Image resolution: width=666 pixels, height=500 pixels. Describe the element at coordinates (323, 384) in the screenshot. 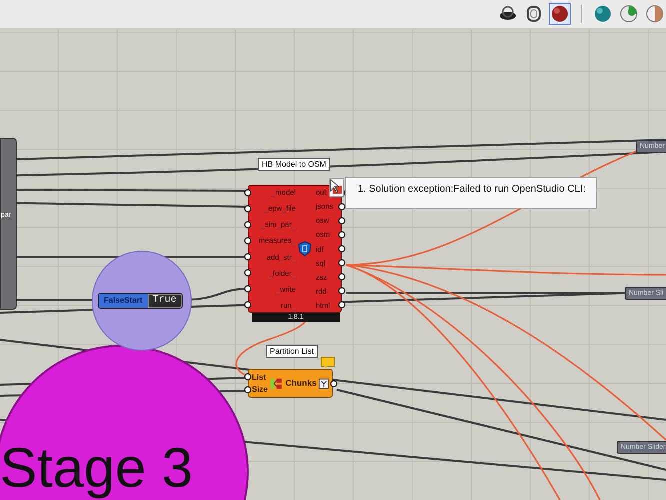

I see `graft-icon` at that location.